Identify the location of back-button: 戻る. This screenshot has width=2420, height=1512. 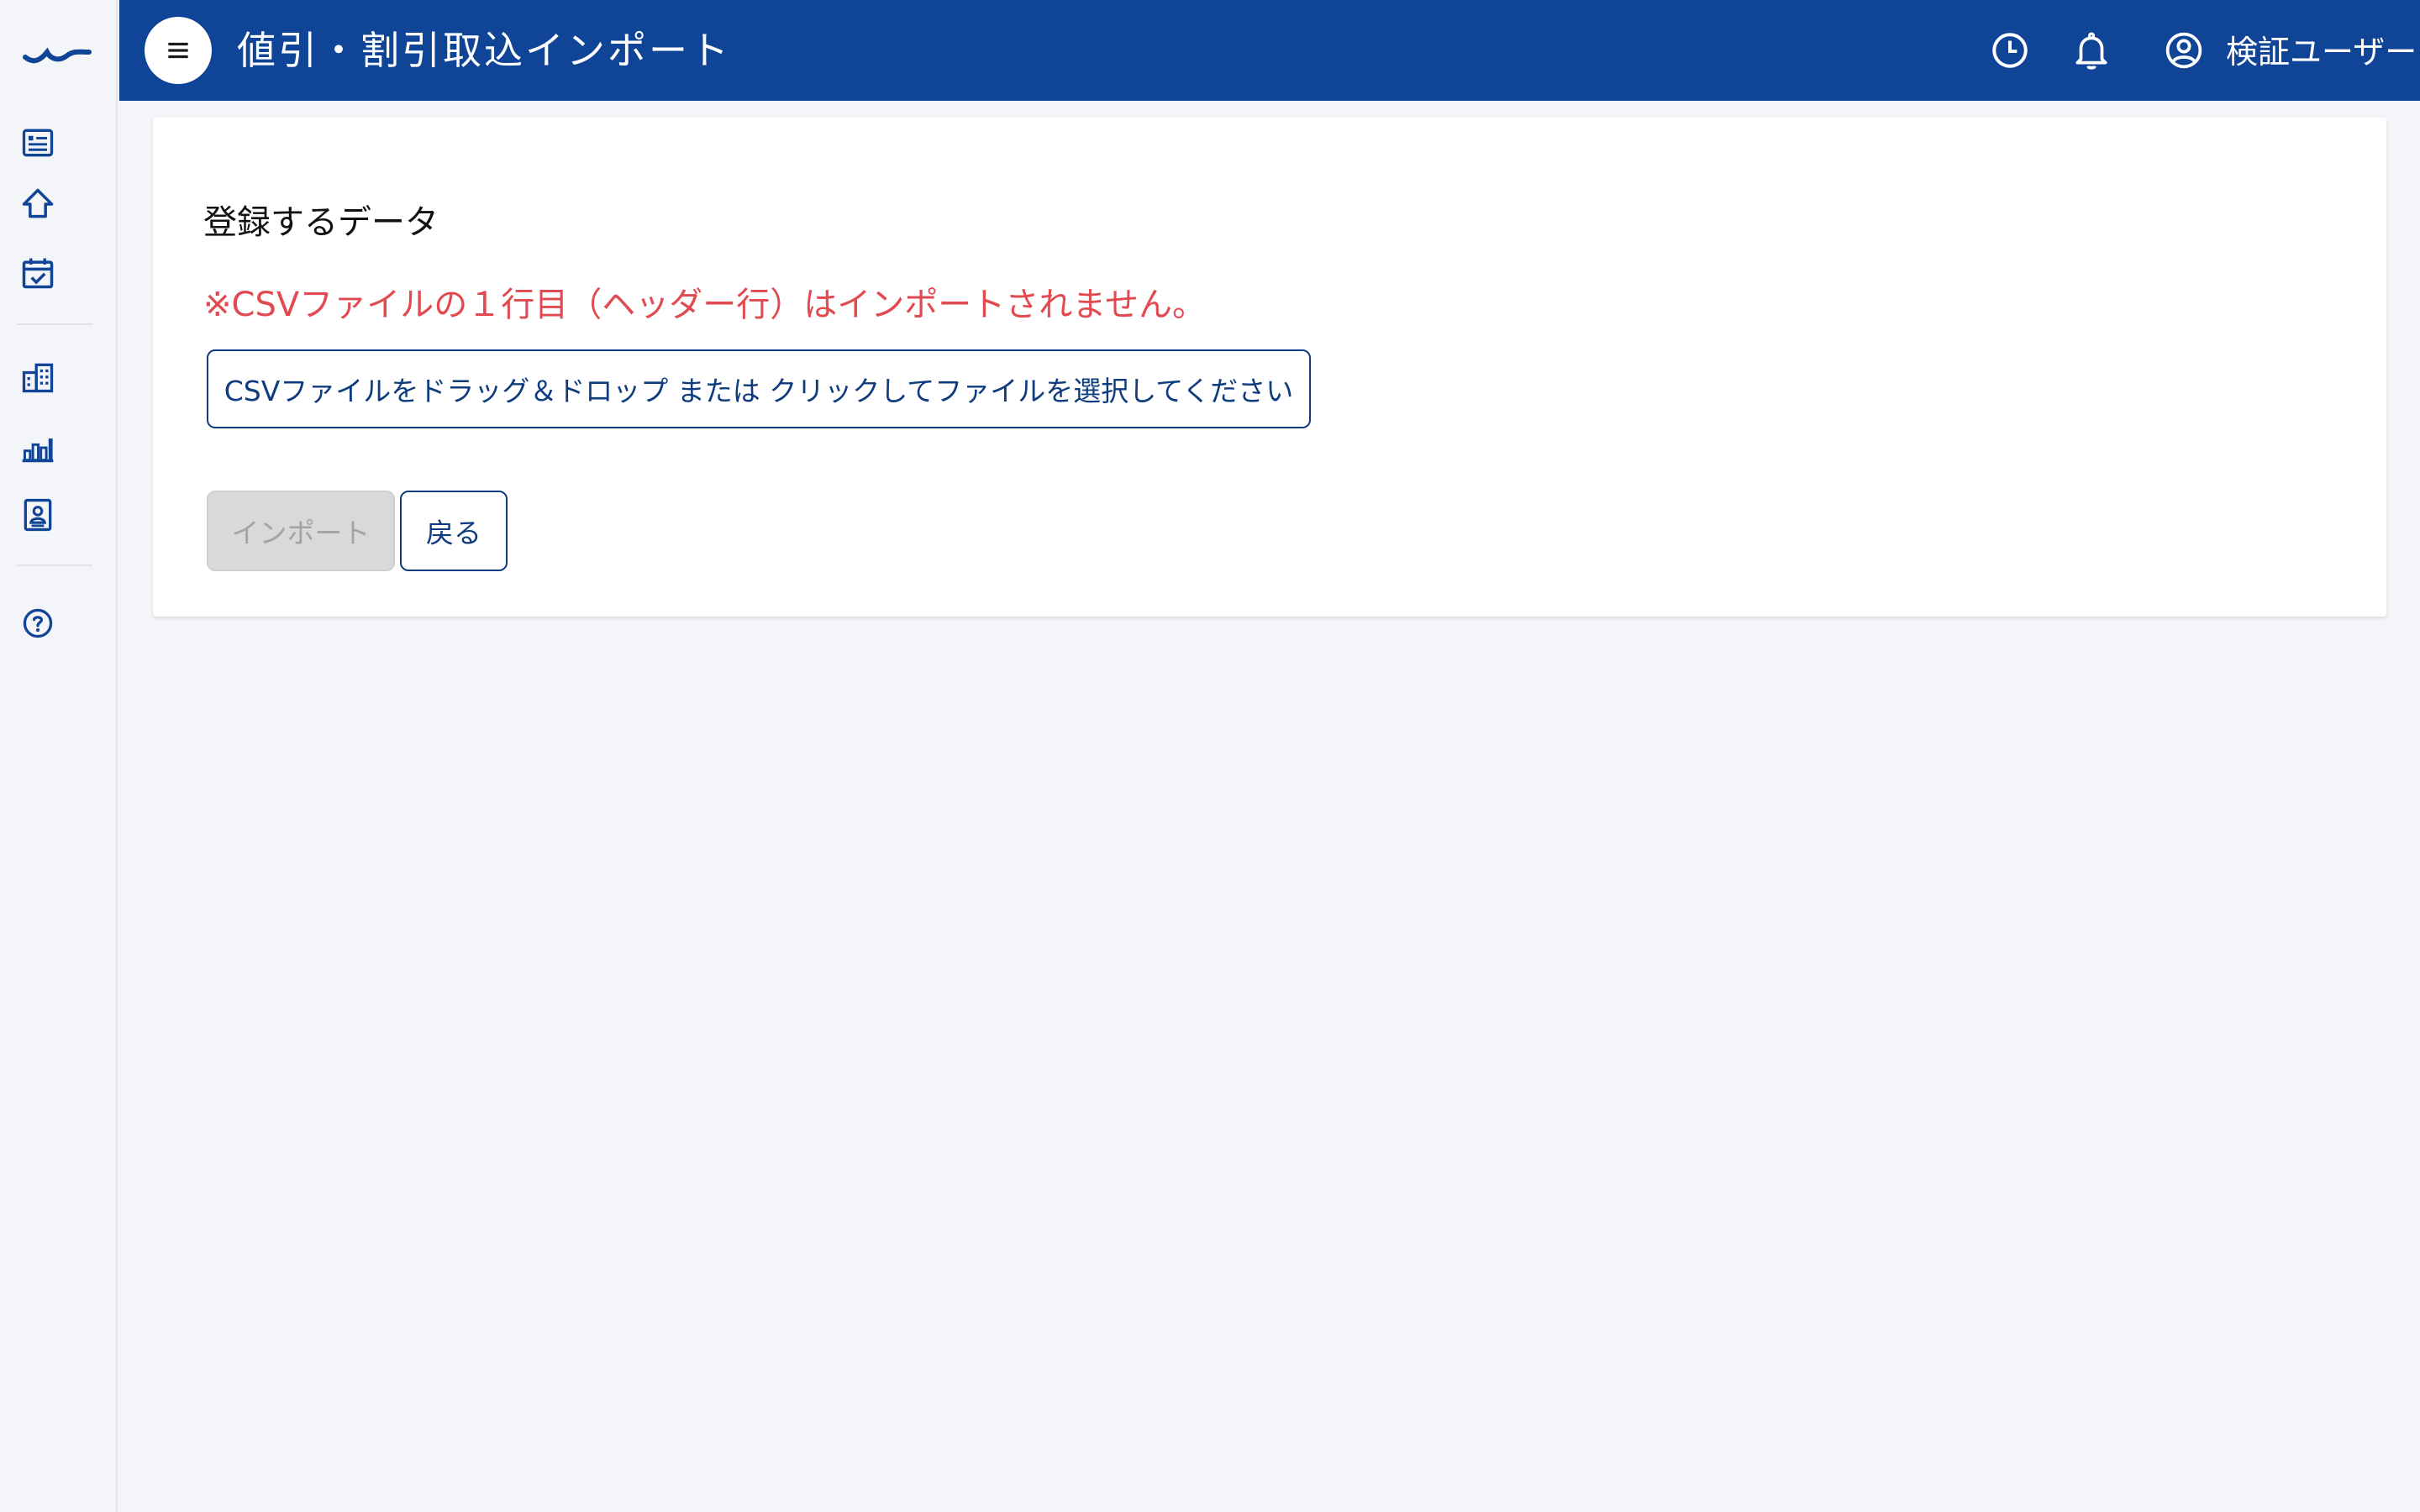
(454, 531).